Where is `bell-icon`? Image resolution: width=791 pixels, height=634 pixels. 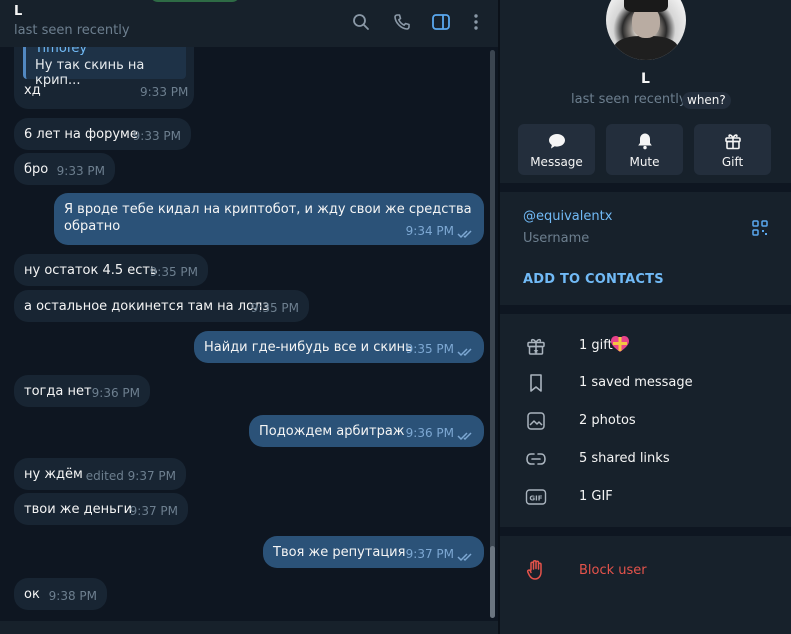 bell-icon is located at coordinates (644, 141).